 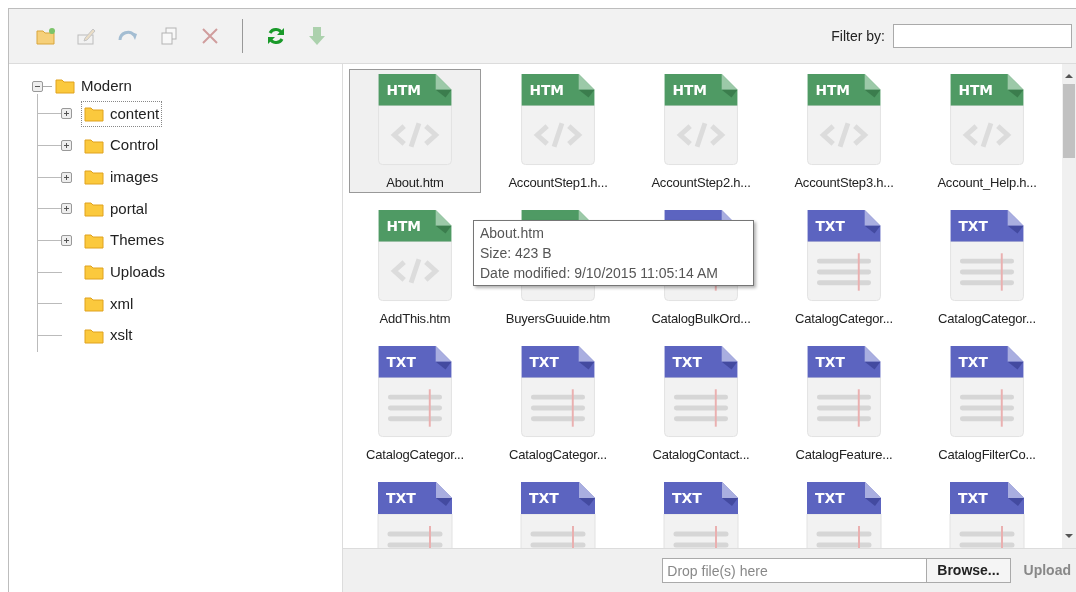 I want to click on tooltip-text: About.htm, so click(x=512, y=233).